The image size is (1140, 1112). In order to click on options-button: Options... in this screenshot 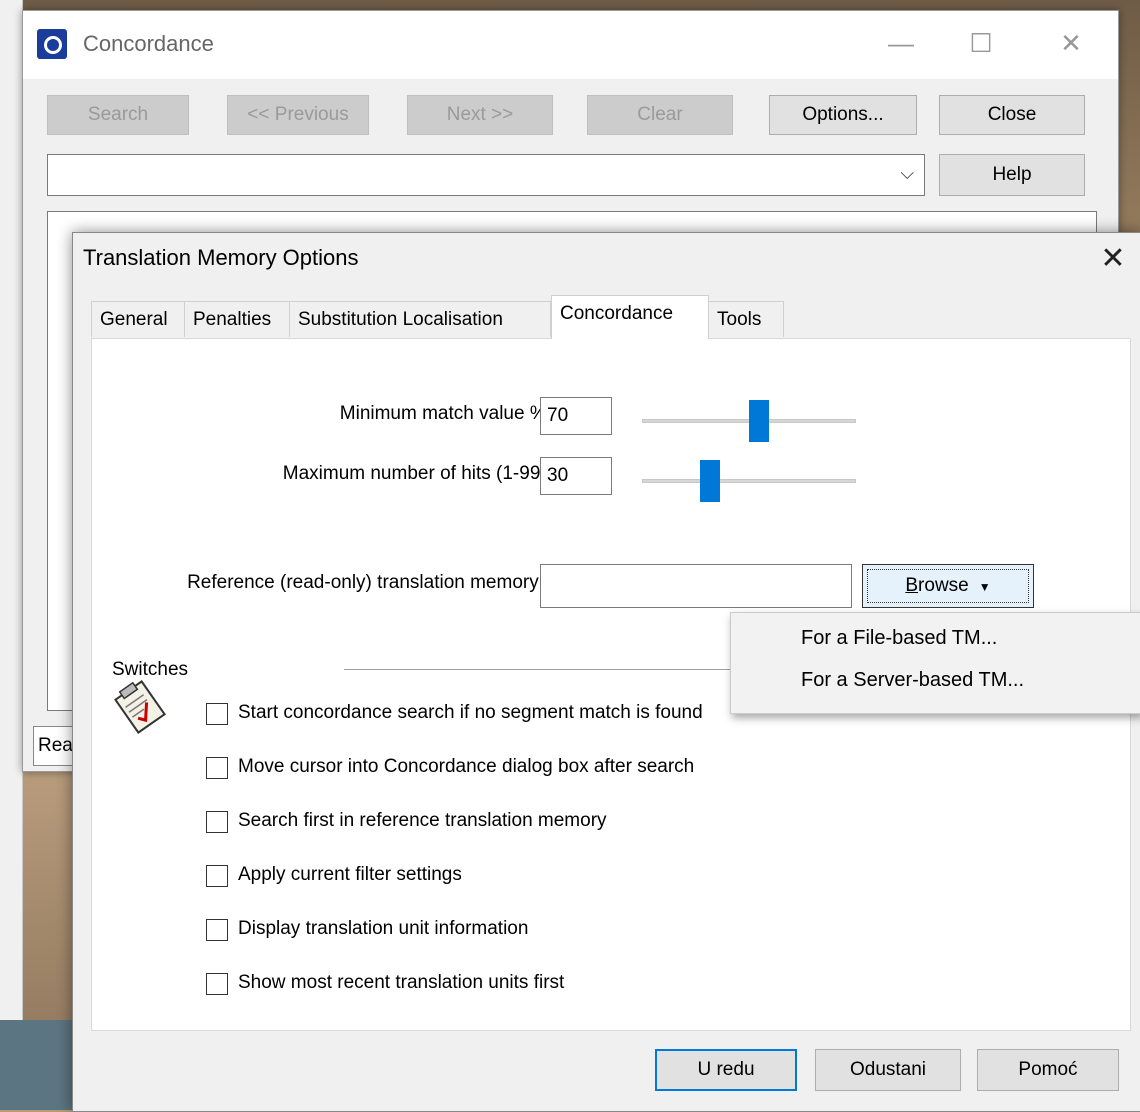, I will do `click(843, 115)`.